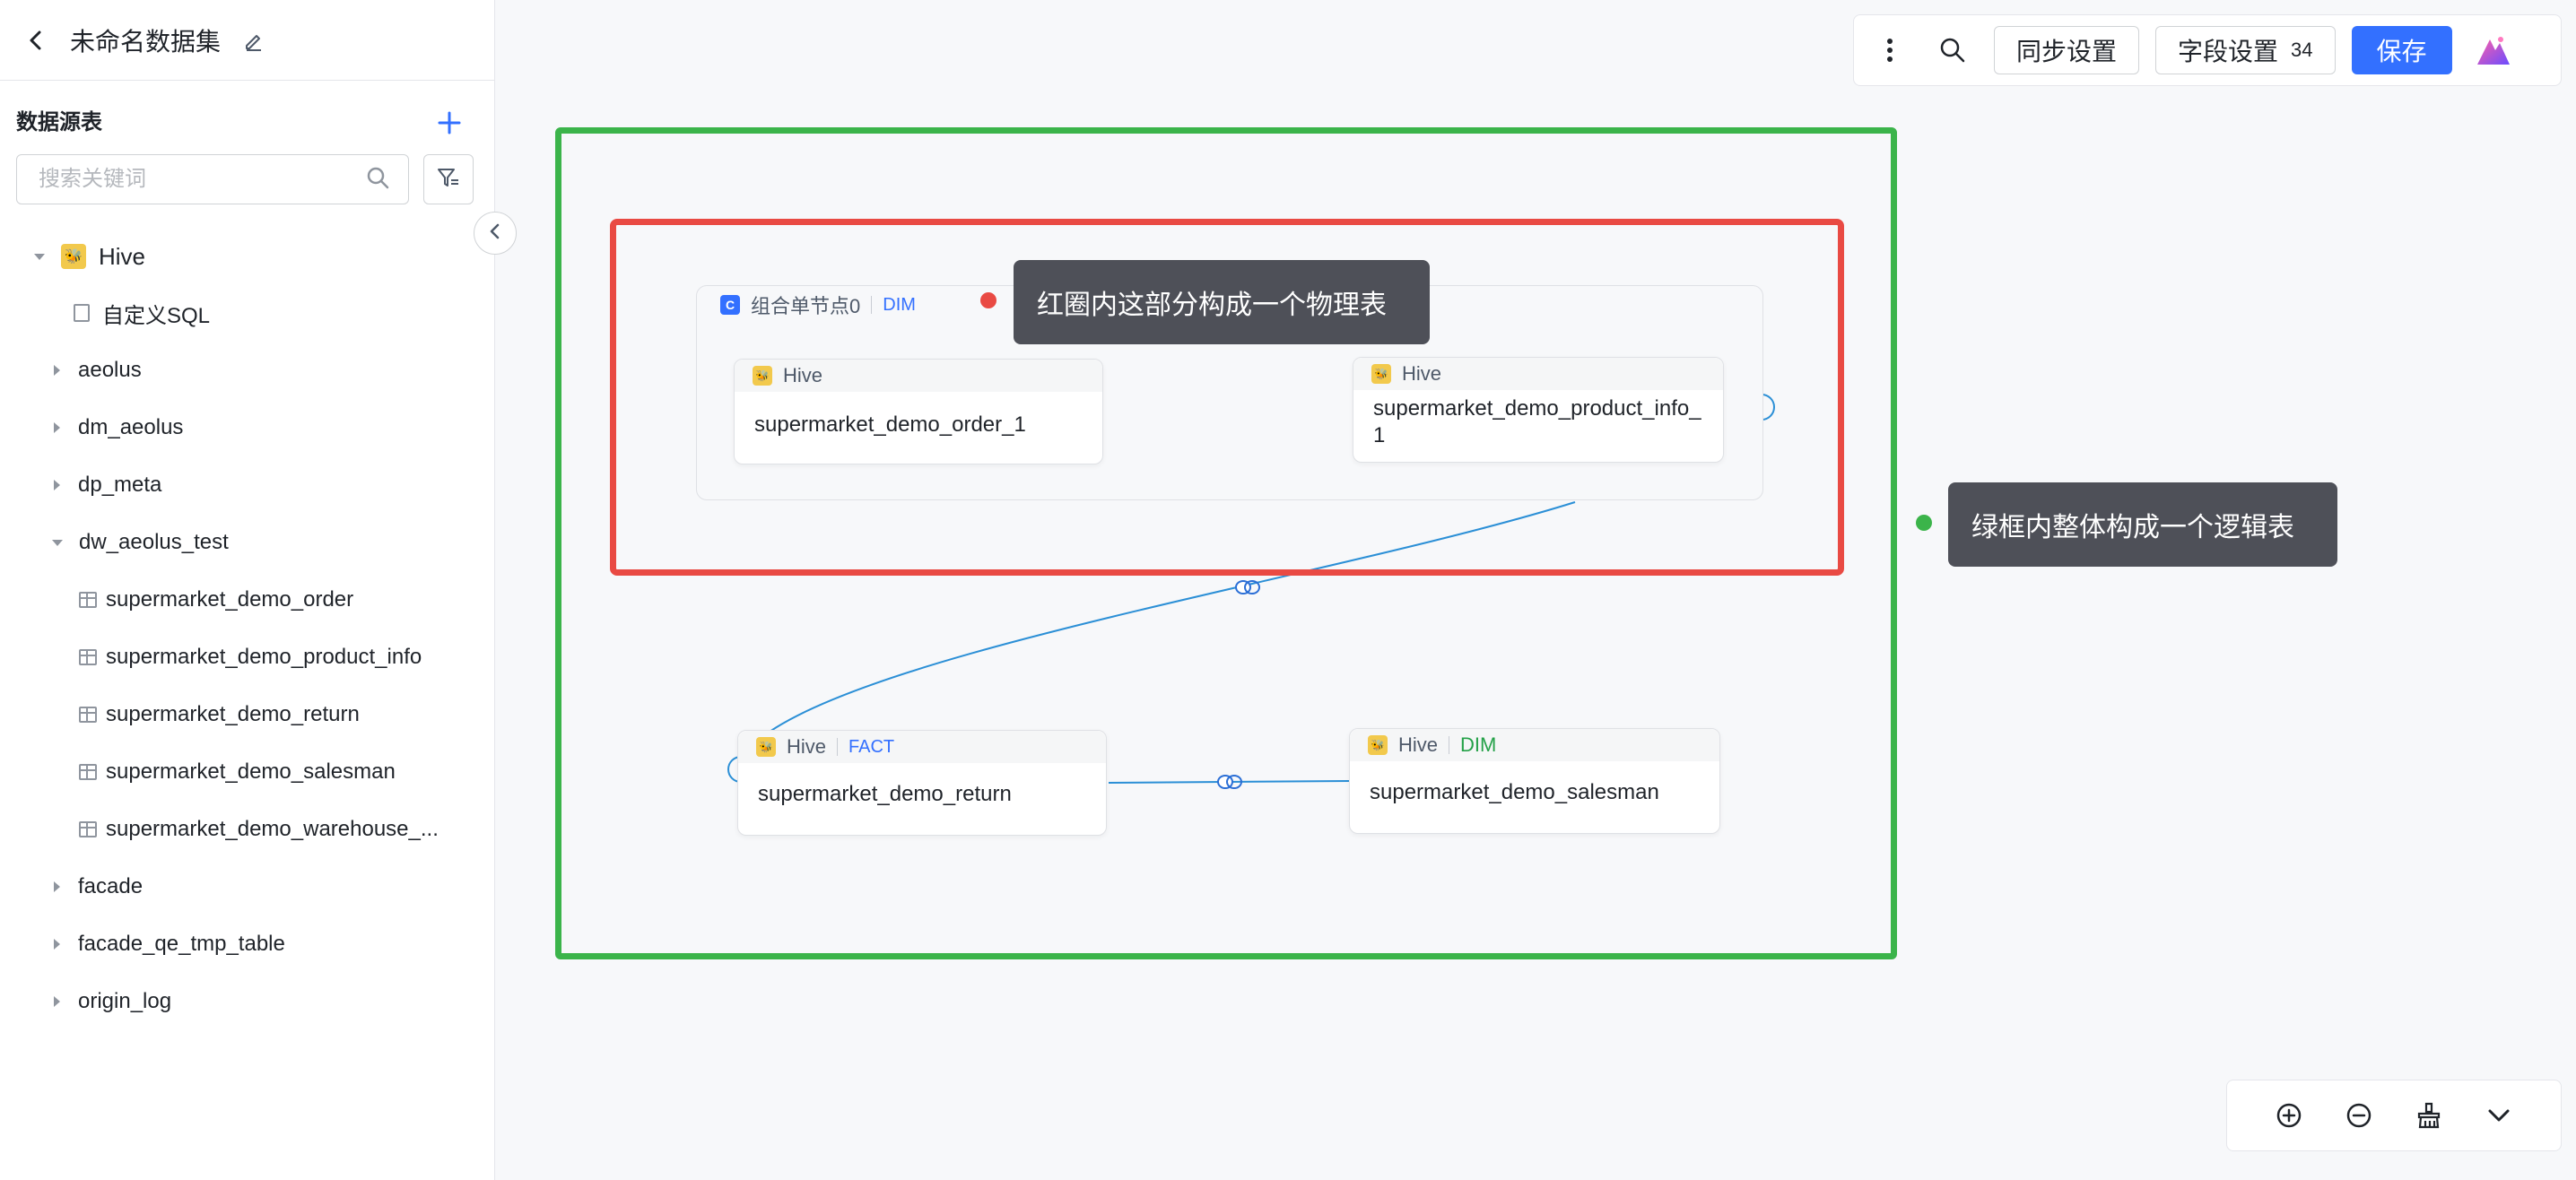  I want to click on logical-table-annotation: 绿框内整体构成一个逻辑表, so click(2142, 524).